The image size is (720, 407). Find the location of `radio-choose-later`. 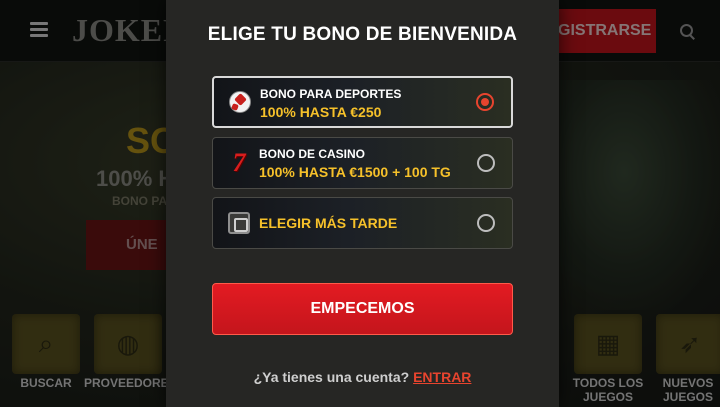

radio-choose-later is located at coordinates (486, 223).